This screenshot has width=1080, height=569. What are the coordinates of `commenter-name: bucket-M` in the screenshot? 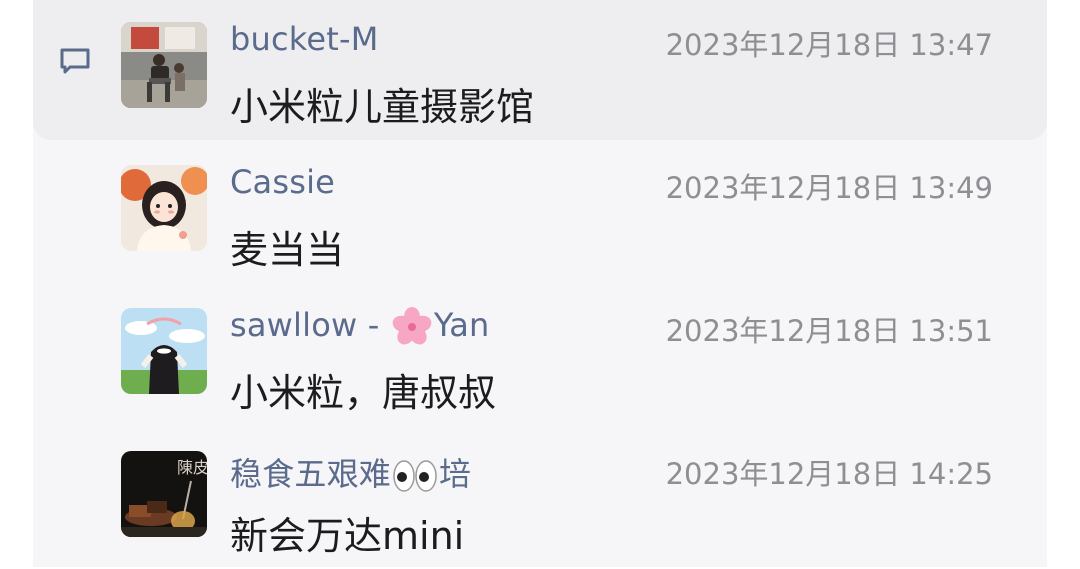 It's located at (304, 39).